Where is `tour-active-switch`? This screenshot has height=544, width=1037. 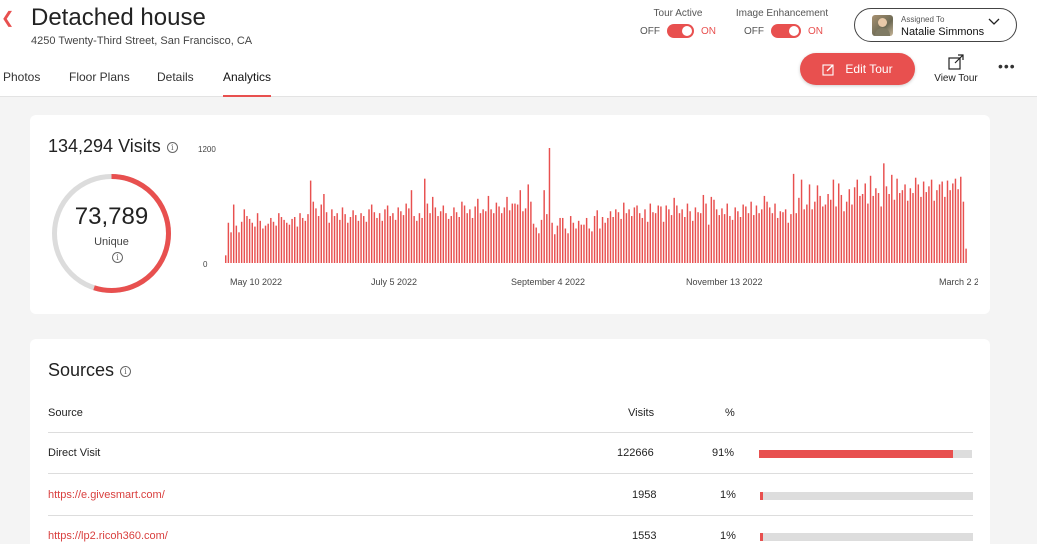 tour-active-switch is located at coordinates (680, 31).